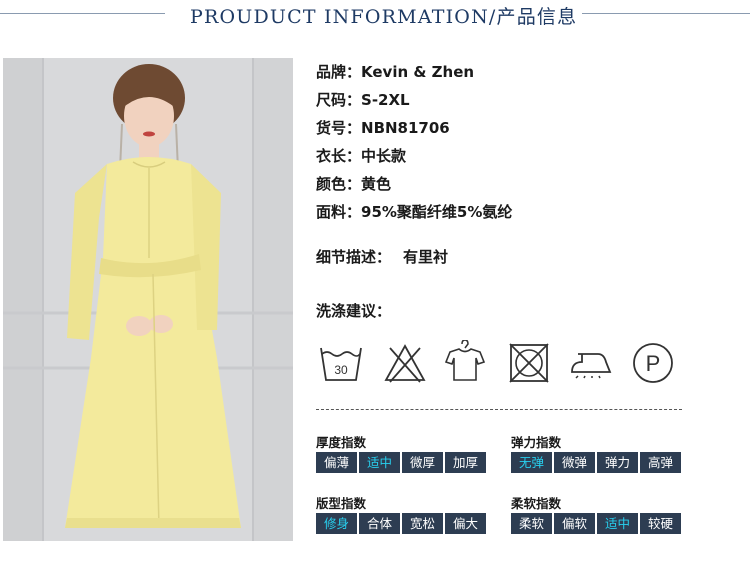 The image size is (750, 570). What do you see at coordinates (465, 462) in the screenshot?
I see `thickness-option: 加厚` at bounding box center [465, 462].